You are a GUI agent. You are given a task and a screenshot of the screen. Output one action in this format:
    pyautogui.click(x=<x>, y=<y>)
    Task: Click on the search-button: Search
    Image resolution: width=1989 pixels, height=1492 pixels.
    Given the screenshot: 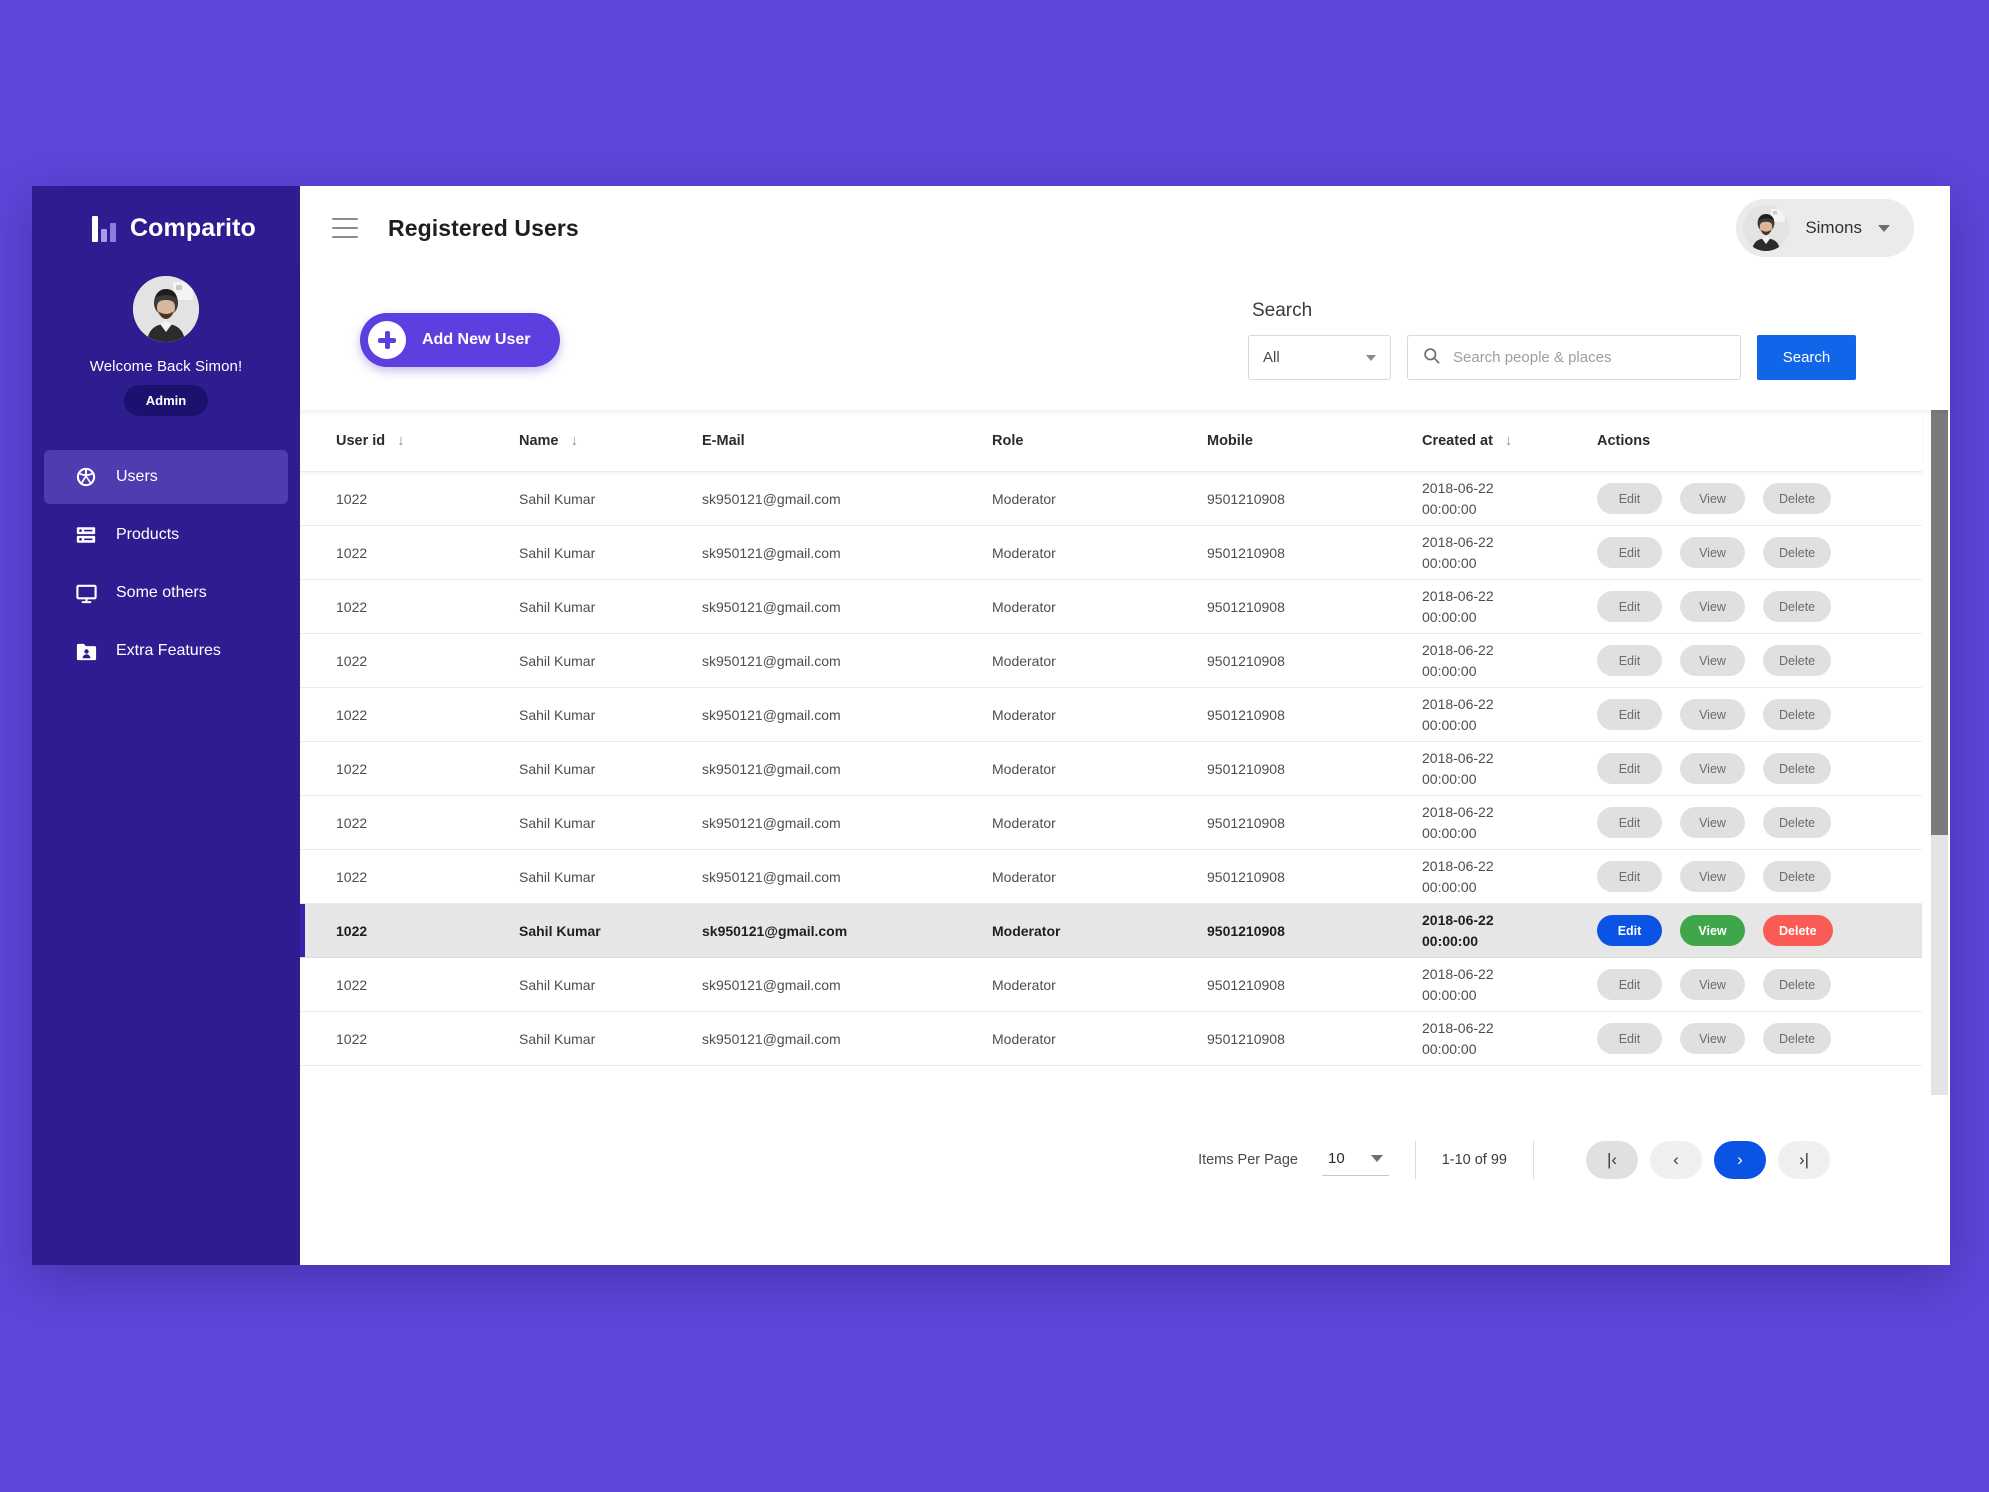 What is the action you would take?
    pyautogui.click(x=1806, y=357)
    